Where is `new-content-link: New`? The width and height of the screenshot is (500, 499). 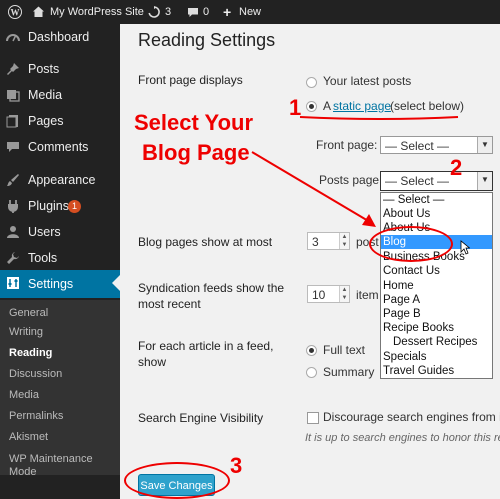
new-content-link: New is located at coordinates (250, 12).